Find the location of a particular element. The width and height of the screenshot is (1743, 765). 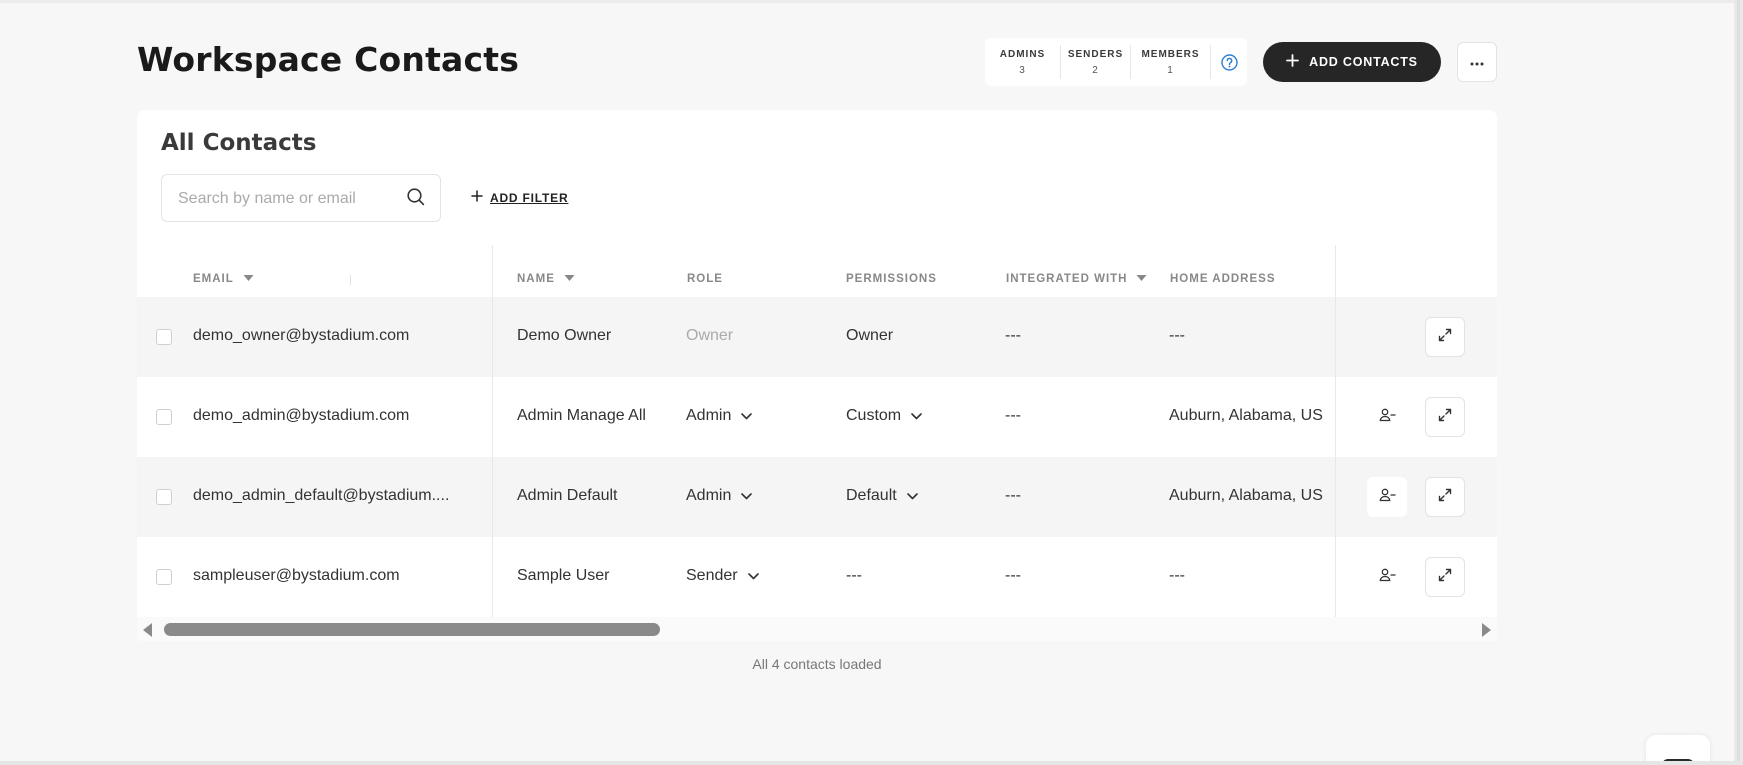

stat-value: 2 is located at coordinates (1095, 70).